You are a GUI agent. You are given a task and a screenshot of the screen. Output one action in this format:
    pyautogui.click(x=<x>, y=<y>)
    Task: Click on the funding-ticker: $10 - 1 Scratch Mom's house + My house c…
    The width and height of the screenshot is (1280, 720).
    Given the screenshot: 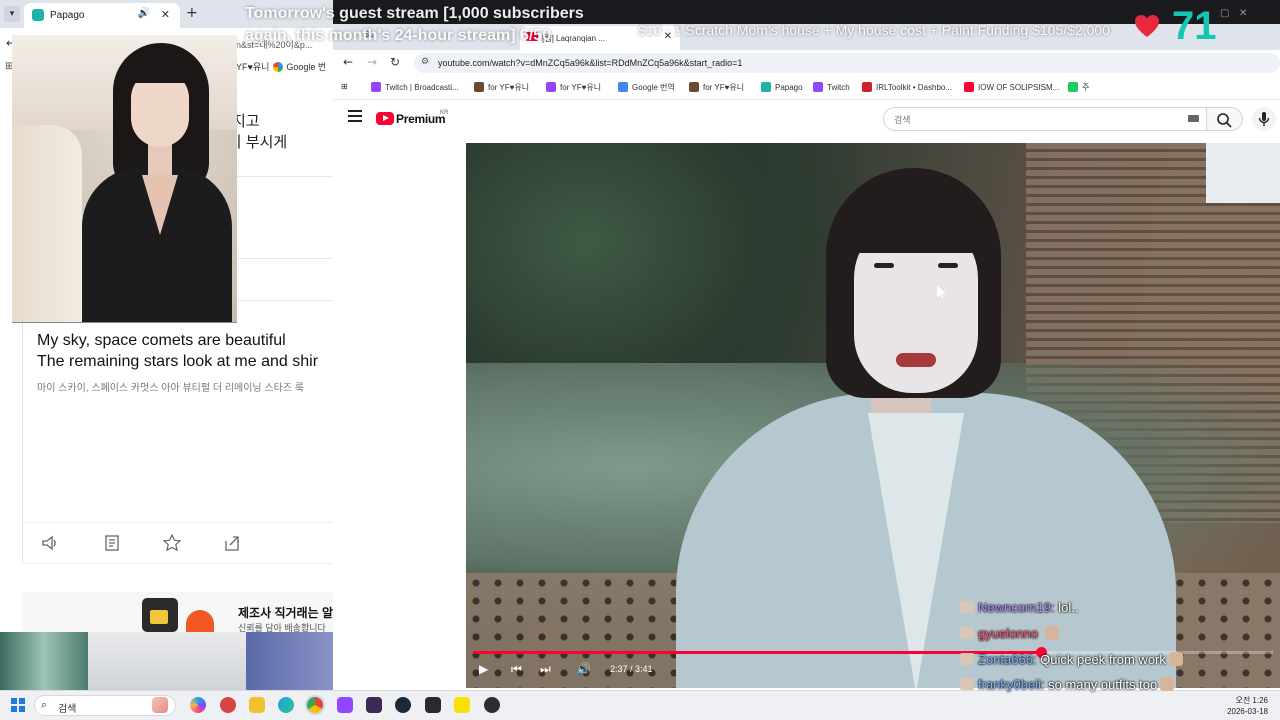 What is the action you would take?
    pyautogui.click(x=874, y=30)
    